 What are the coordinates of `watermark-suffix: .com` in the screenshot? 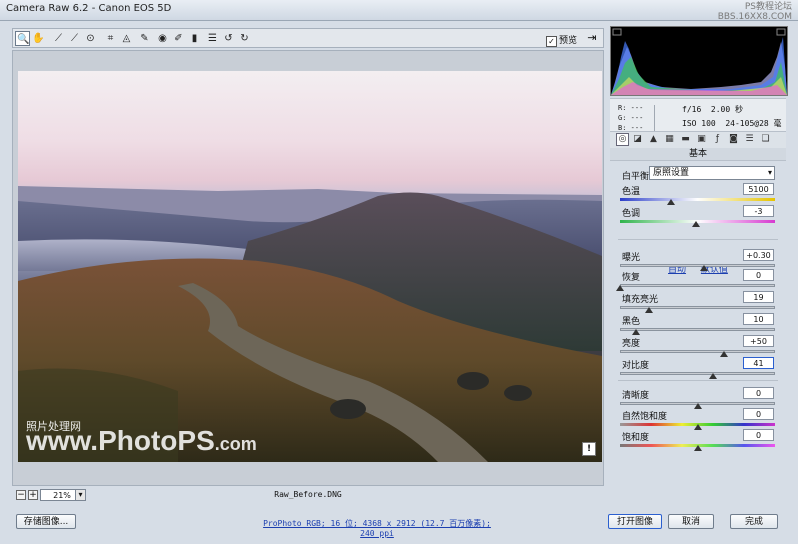 It's located at (235, 444).